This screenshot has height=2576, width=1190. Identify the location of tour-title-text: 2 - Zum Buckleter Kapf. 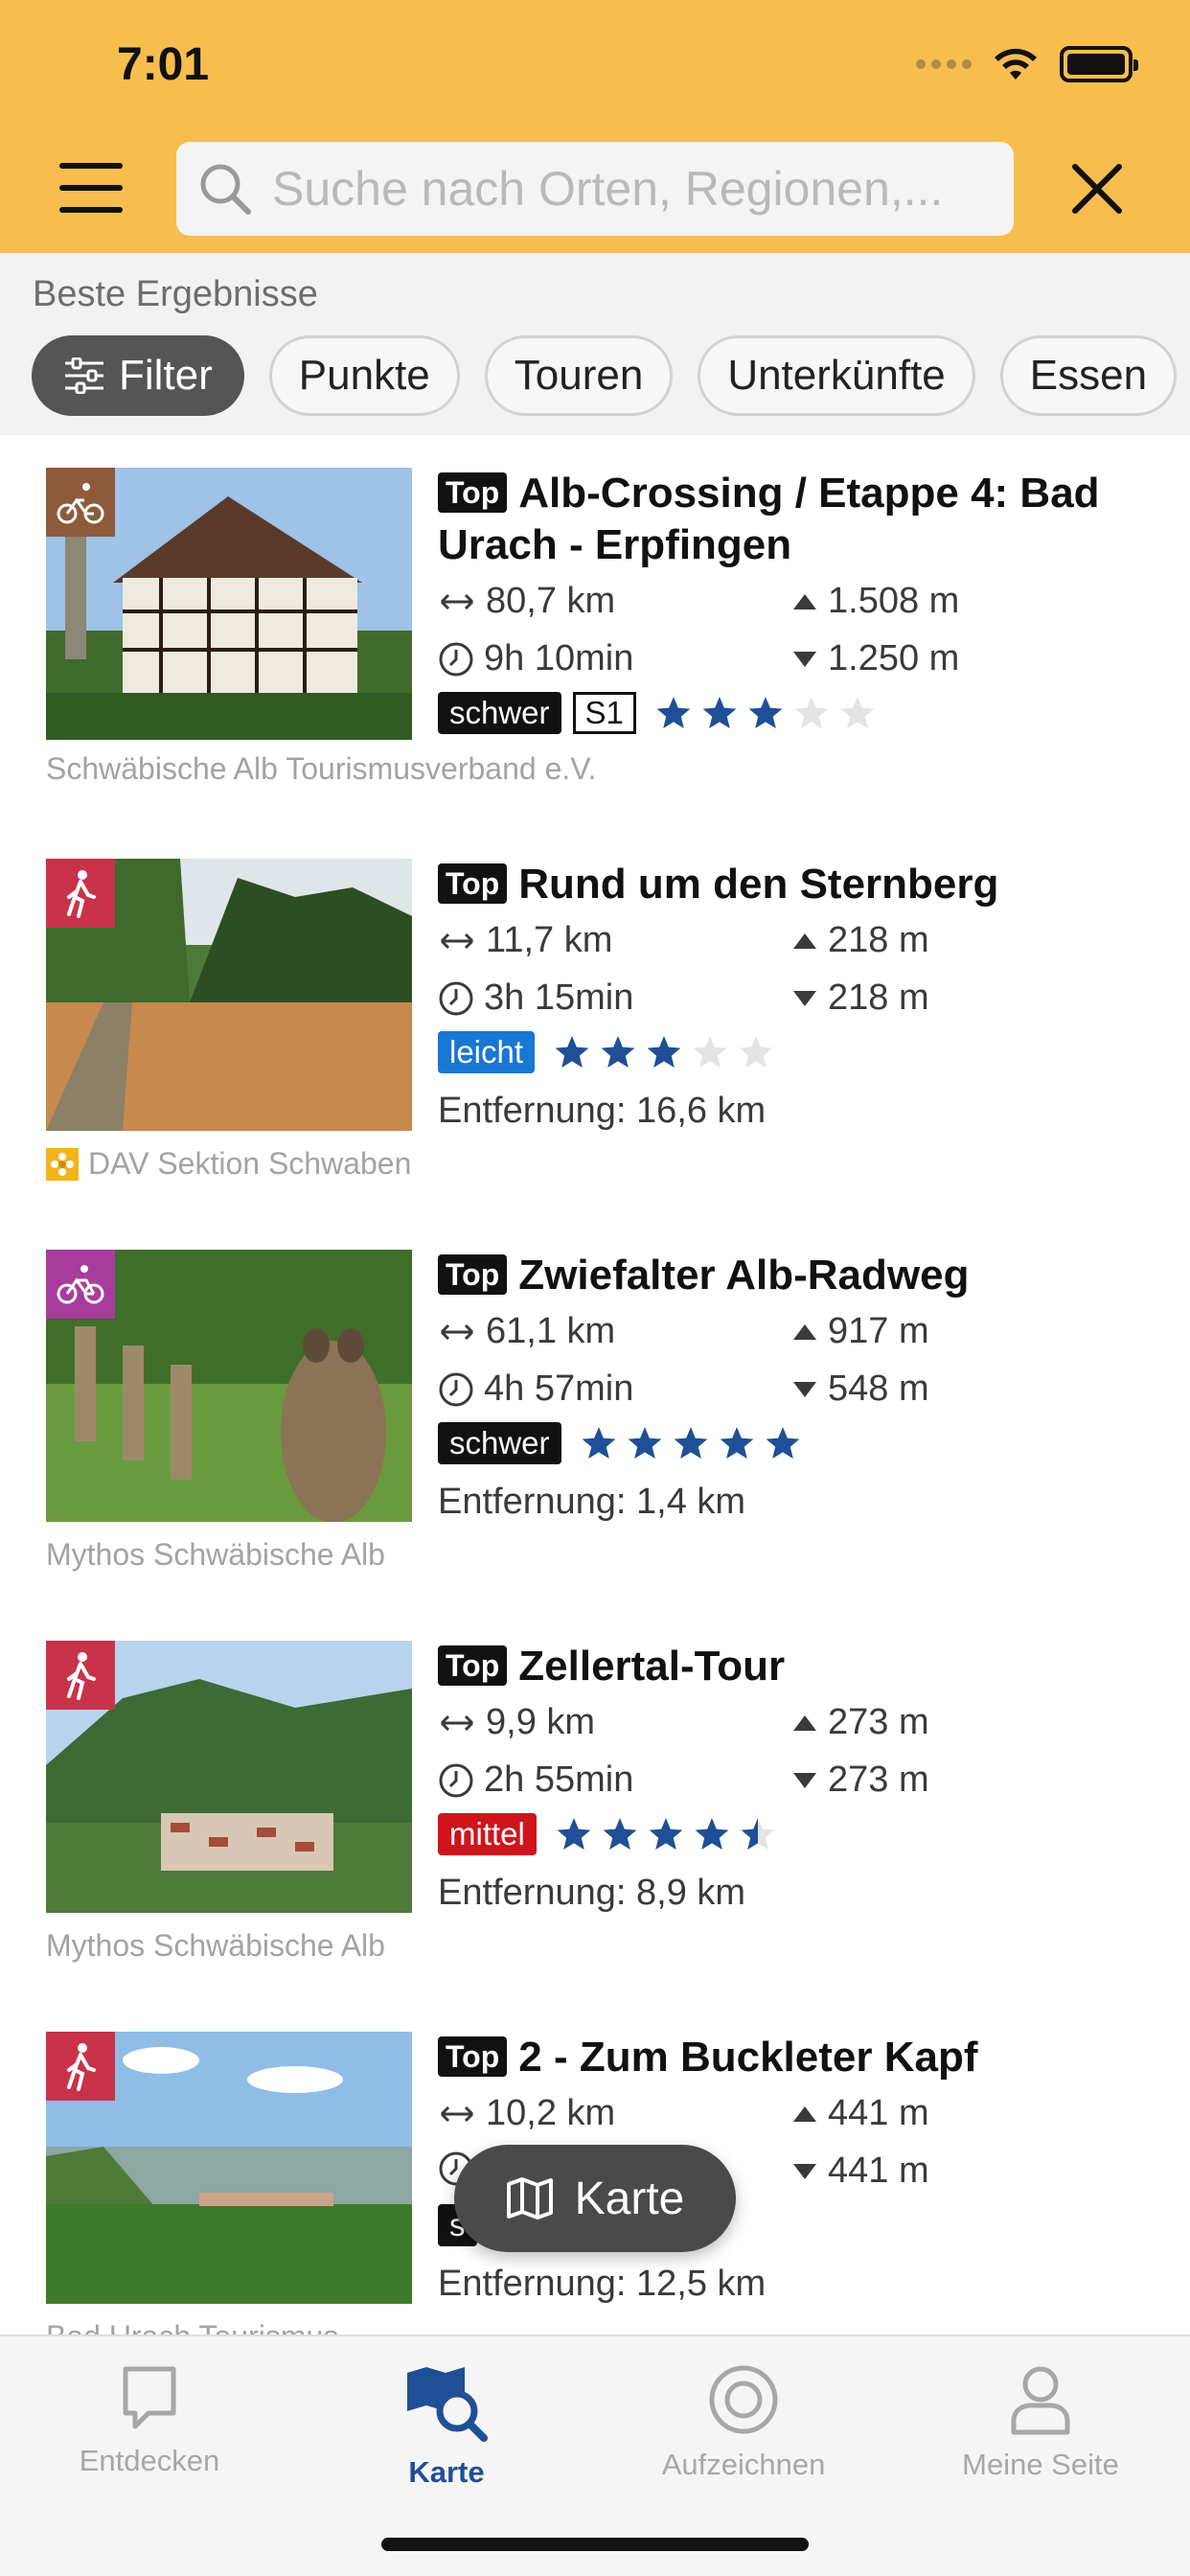
(748, 2057).